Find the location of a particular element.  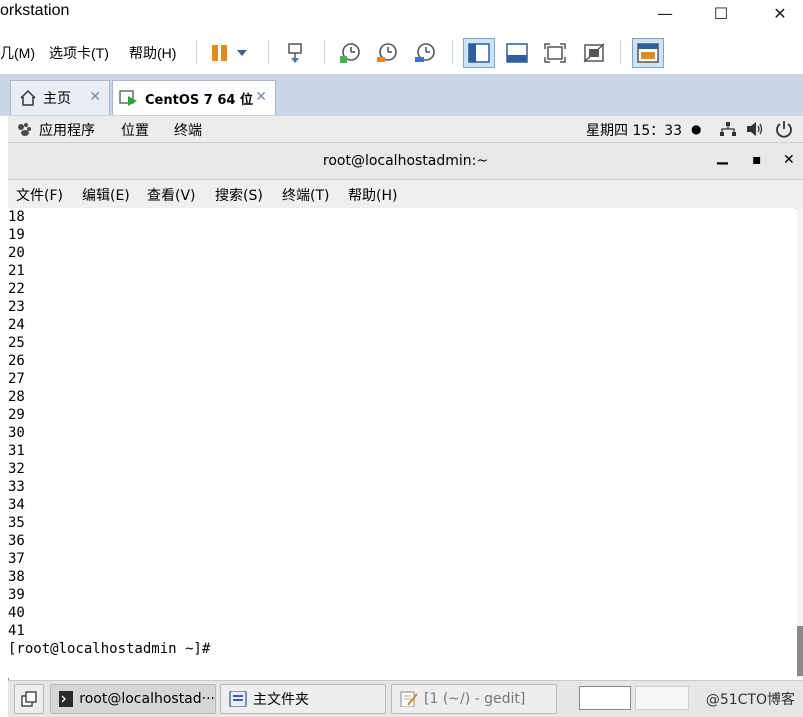

output-line: 36 is located at coordinates (16, 541).